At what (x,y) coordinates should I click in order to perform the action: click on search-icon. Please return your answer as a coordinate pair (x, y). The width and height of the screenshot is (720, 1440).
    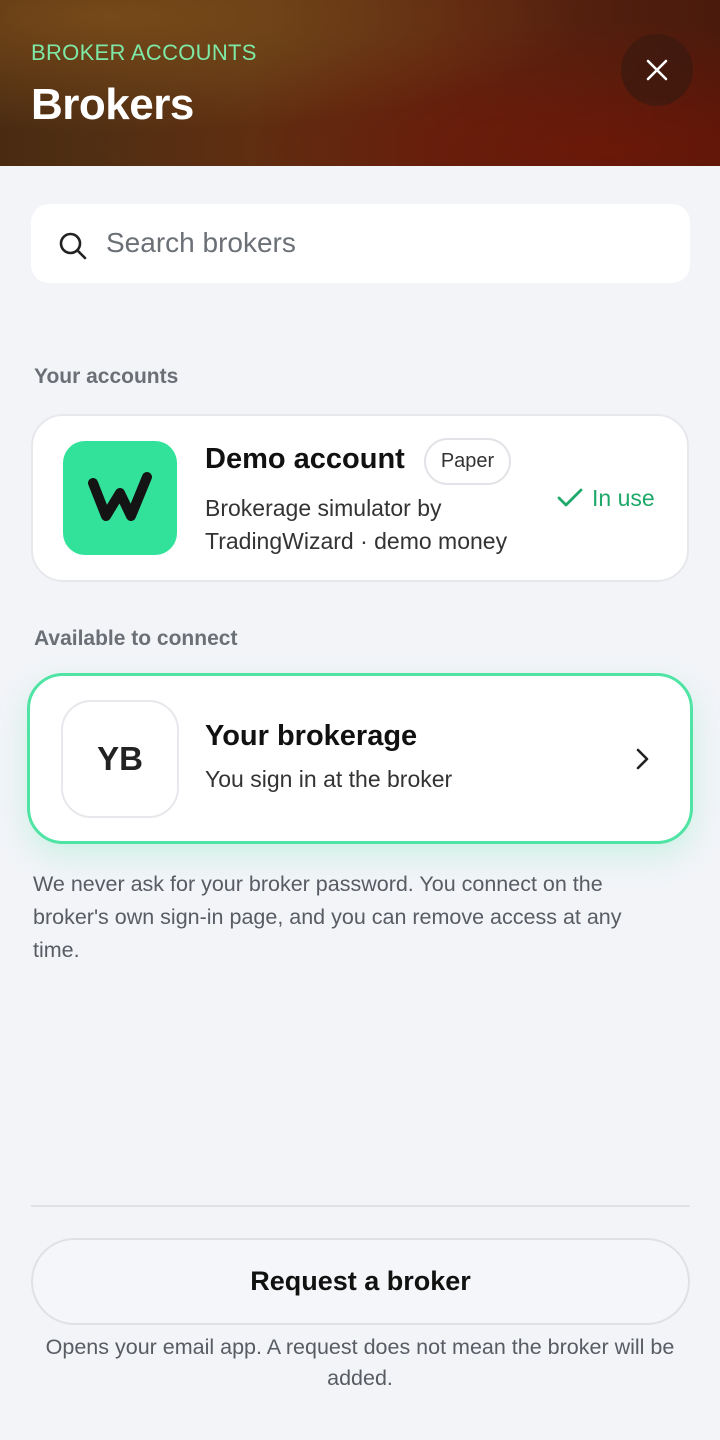
    Looking at the image, I should click on (73, 246).